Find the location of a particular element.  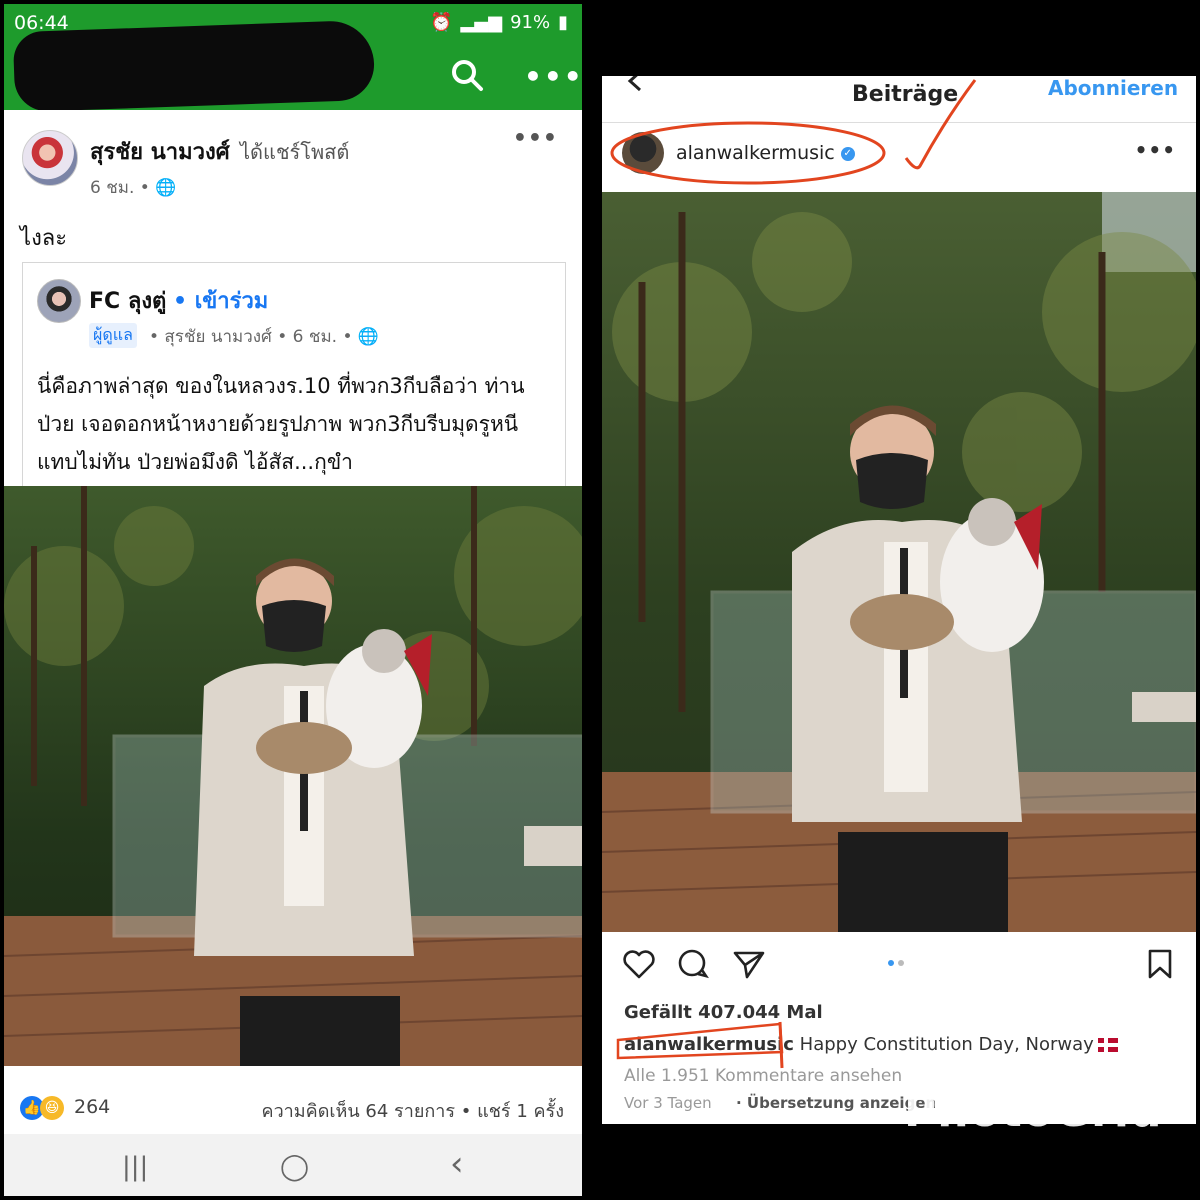

group-name: FC ลุงตู่ is located at coordinates (127, 300).